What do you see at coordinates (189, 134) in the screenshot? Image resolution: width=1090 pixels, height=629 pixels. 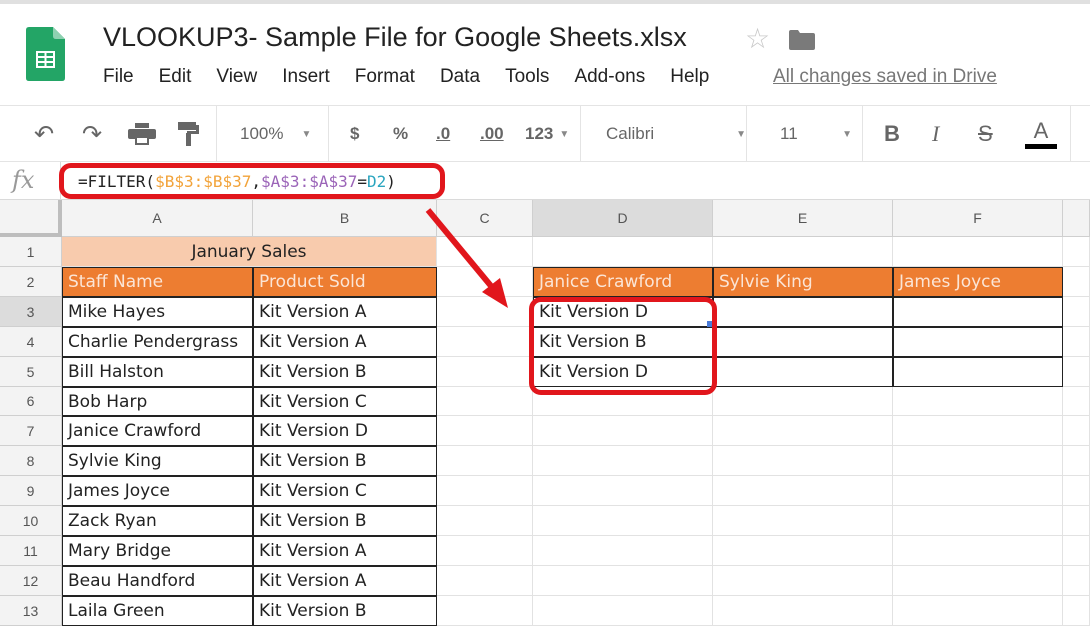 I see `paint-format-icon` at bounding box center [189, 134].